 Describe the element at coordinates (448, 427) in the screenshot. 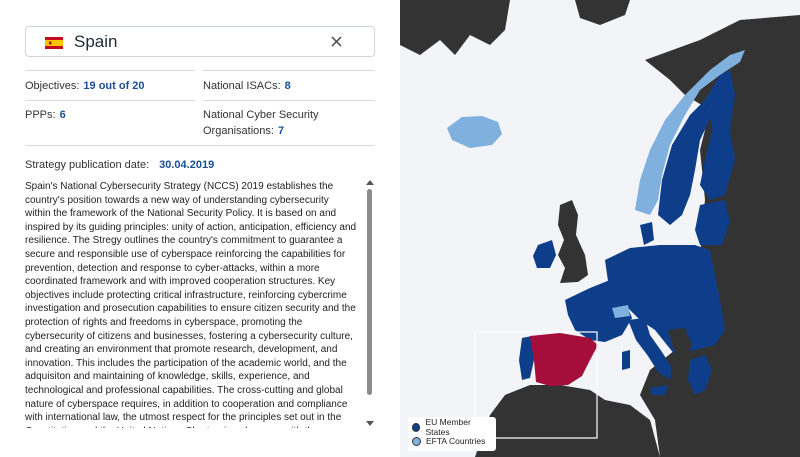

I see `legend-eu-label: EU Member States` at that location.